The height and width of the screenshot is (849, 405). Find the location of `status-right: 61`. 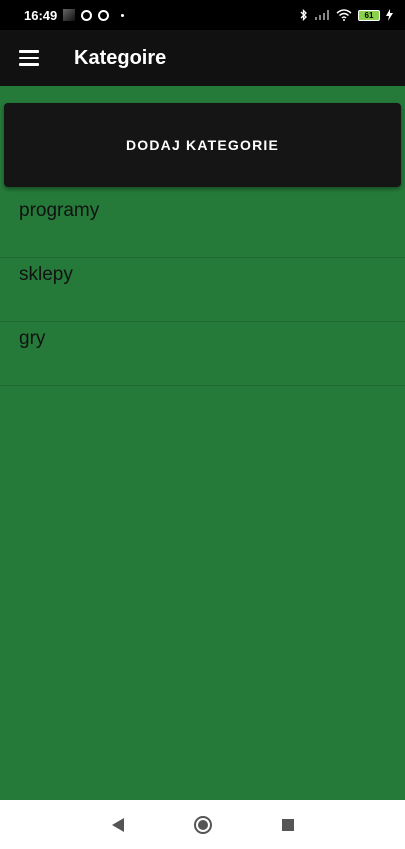

status-right: 61 is located at coordinates (346, 15).